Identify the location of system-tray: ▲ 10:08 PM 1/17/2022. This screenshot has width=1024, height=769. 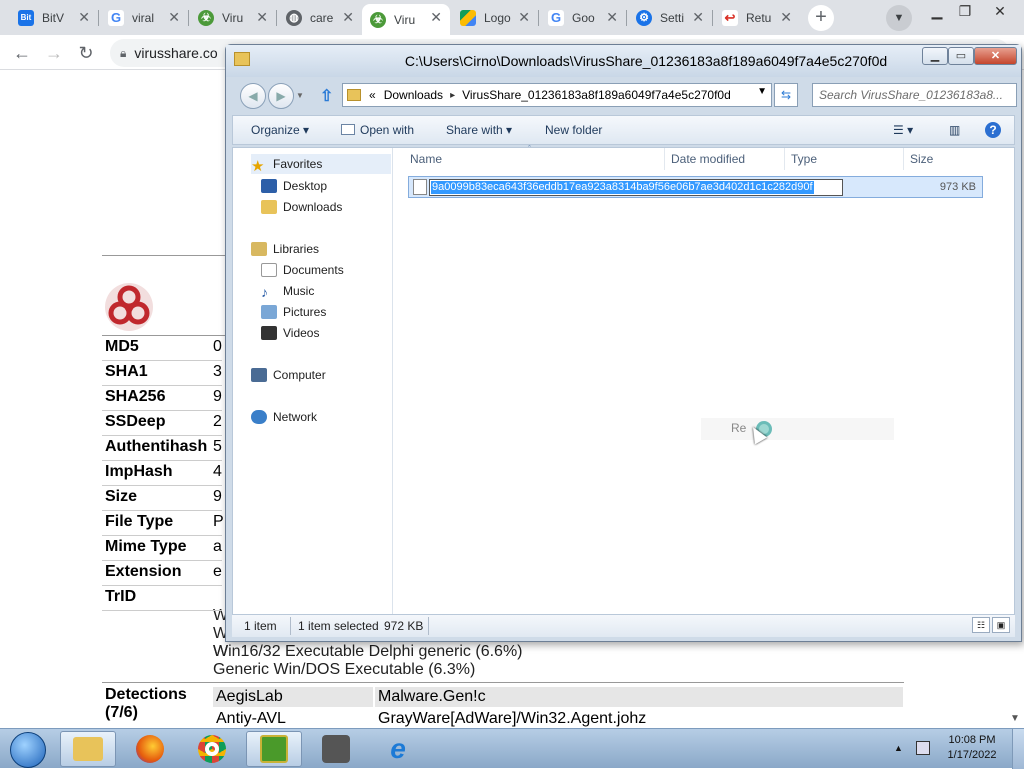
(957, 749).